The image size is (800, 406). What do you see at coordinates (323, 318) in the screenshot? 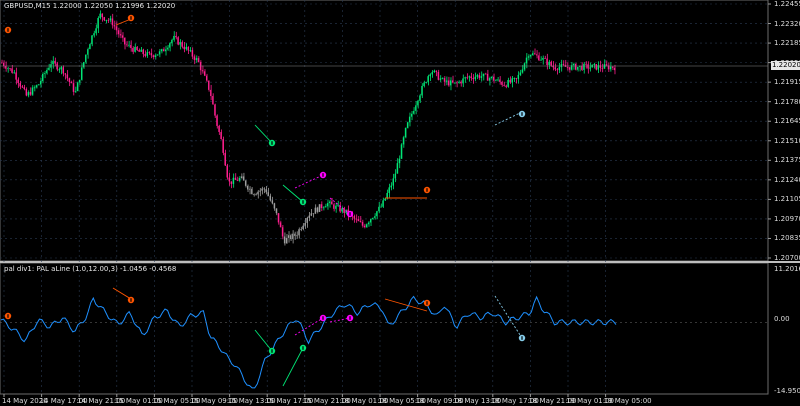
I see `ind-hidden-marker-mark` at bounding box center [323, 318].